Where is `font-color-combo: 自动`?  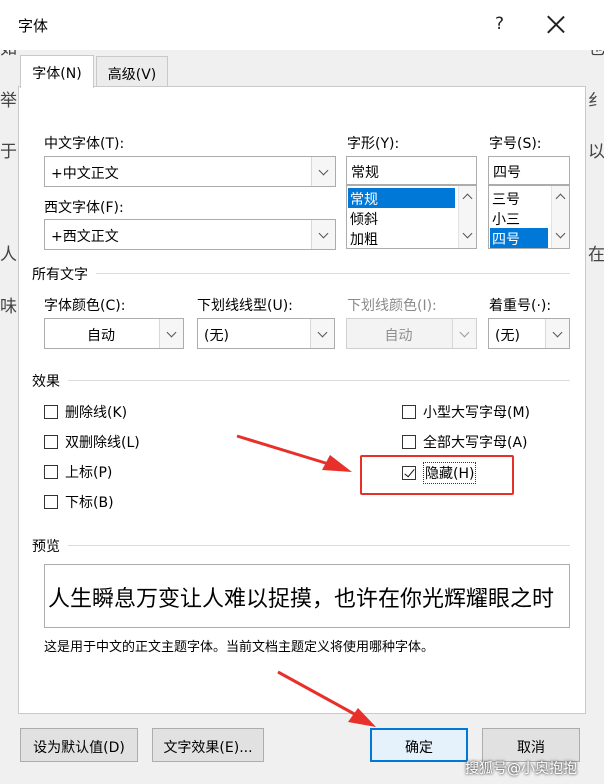
font-color-combo: 自动 is located at coordinates (114, 333).